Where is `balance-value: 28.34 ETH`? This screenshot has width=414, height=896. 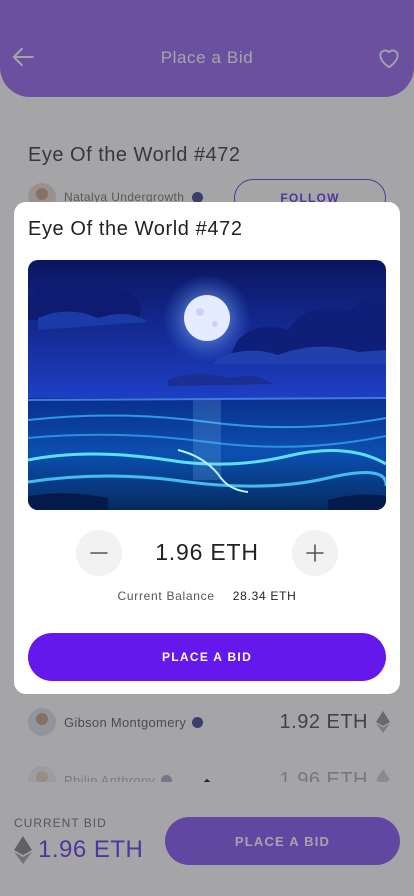 balance-value: 28.34 ETH is located at coordinates (264, 596).